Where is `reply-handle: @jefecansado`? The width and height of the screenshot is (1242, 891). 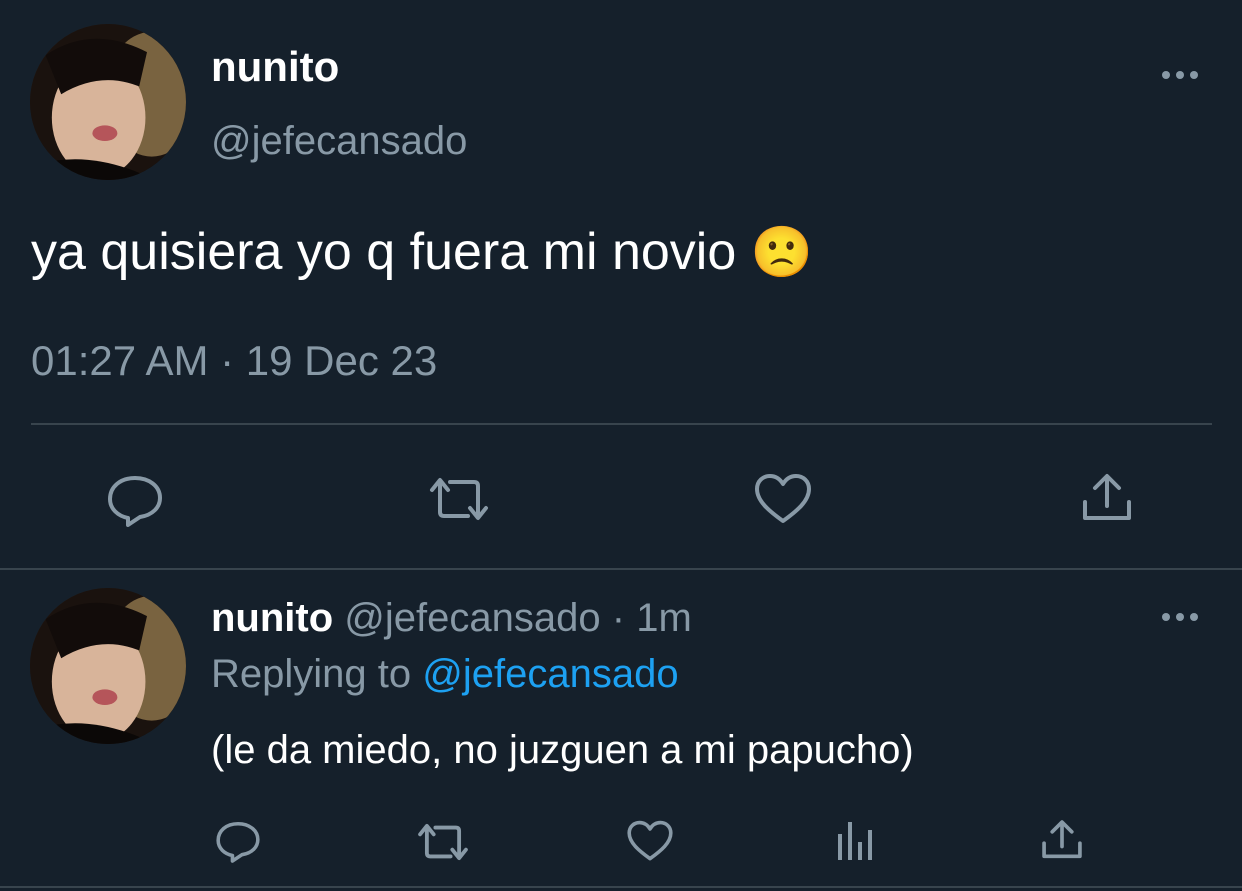 reply-handle: @jefecansado is located at coordinates (472, 618).